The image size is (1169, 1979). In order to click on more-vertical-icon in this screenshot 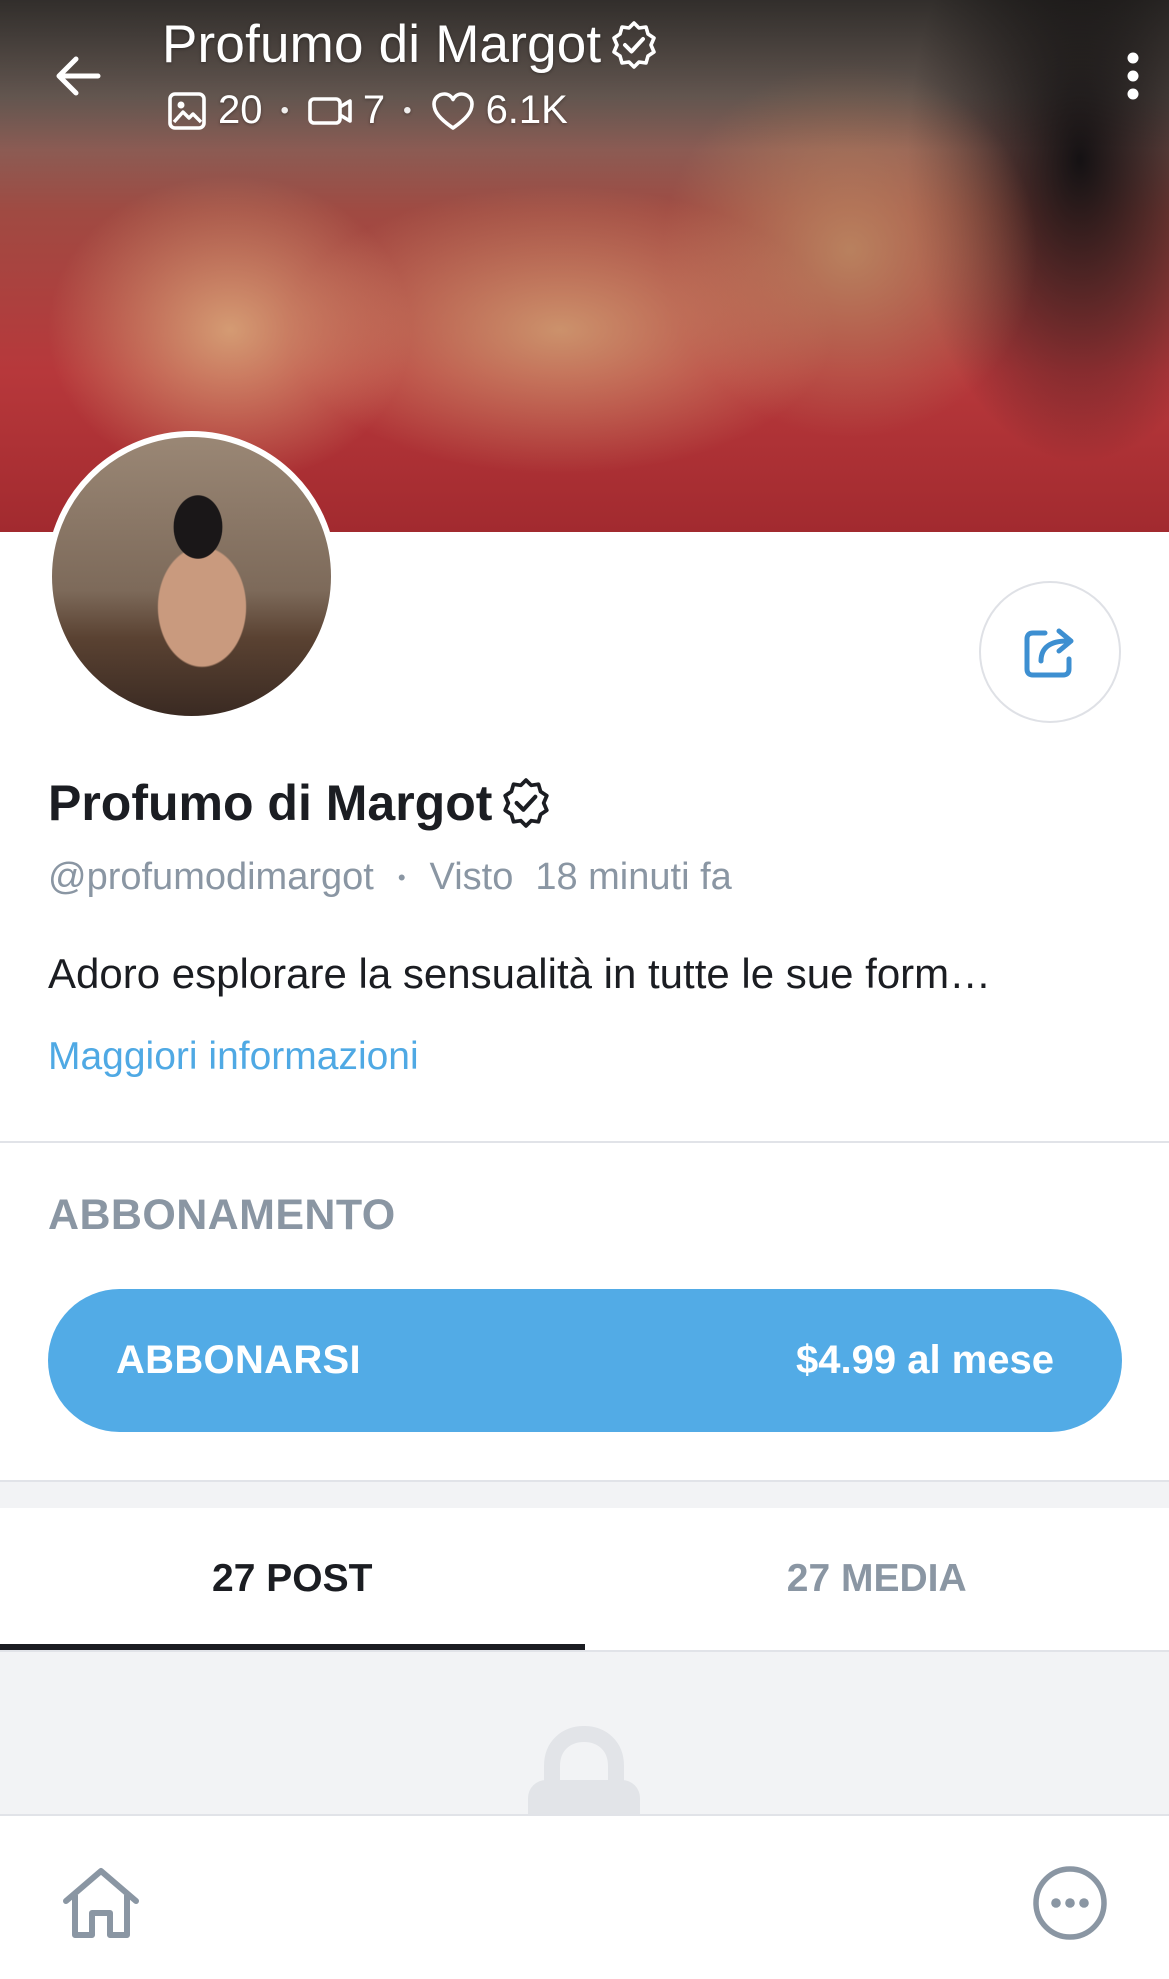, I will do `click(1133, 76)`.